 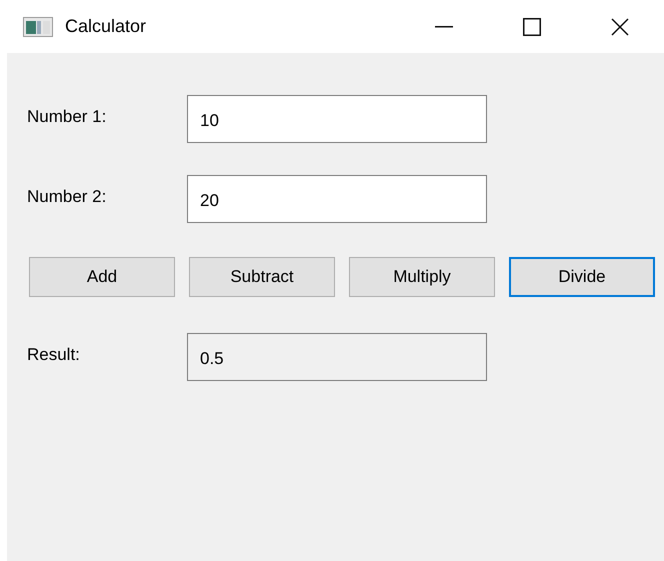 What do you see at coordinates (53, 355) in the screenshot?
I see `field-label: Result:` at bounding box center [53, 355].